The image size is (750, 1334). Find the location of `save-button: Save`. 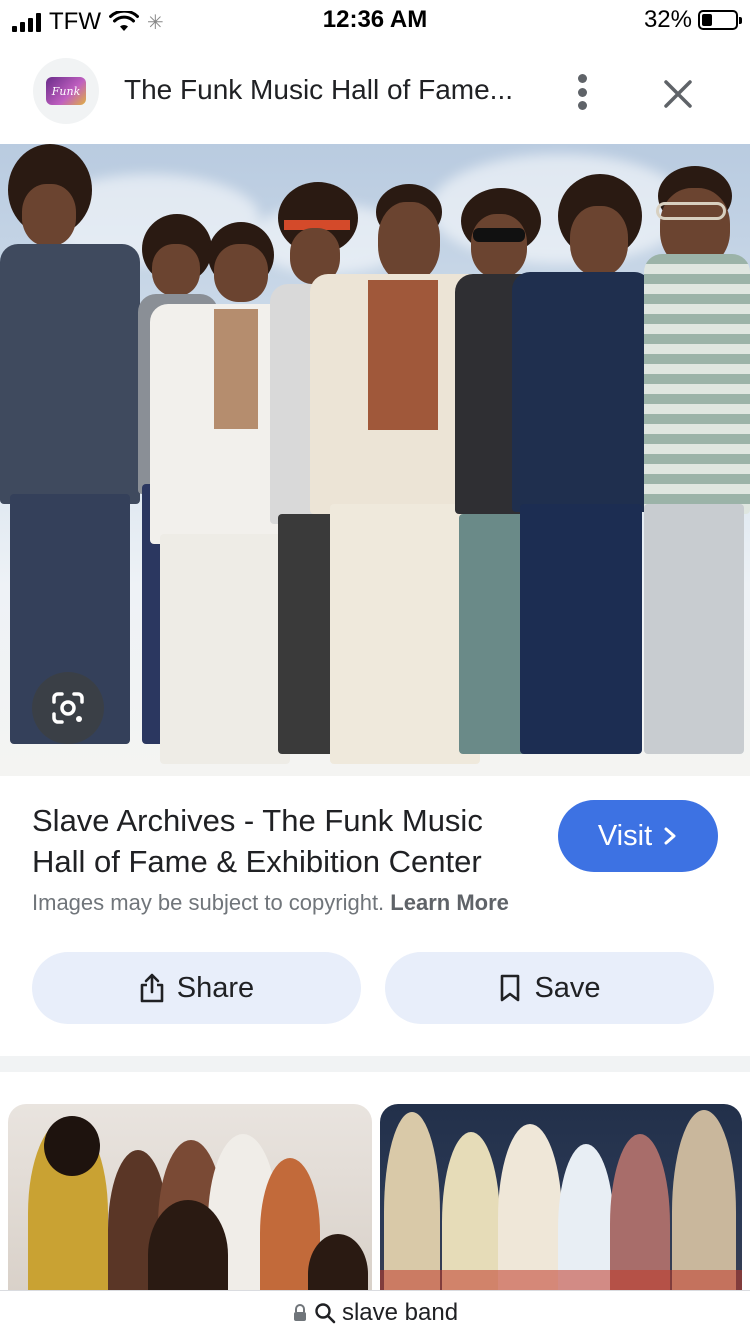

save-button: Save is located at coordinates (549, 988).